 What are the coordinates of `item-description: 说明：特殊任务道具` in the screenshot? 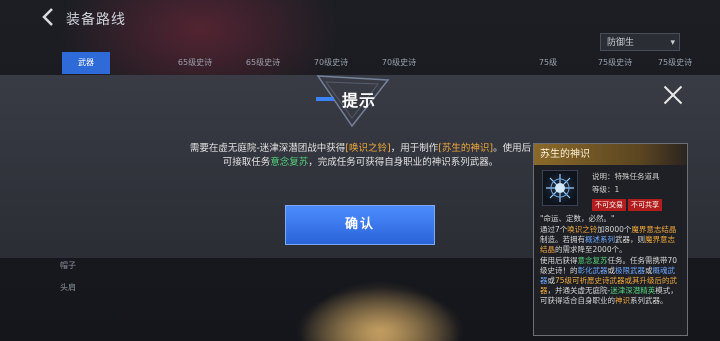 It's located at (626, 176).